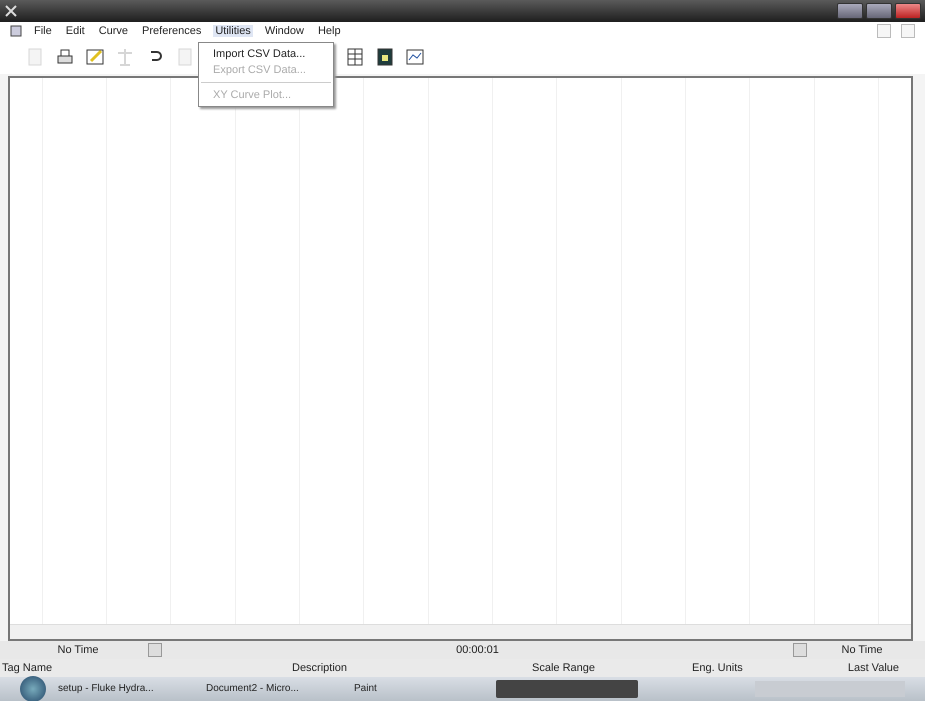 The height and width of the screenshot is (701, 925). What do you see at coordinates (329, 31) in the screenshot?
I see `menu-item: Help` at bounding box center [329, 31].